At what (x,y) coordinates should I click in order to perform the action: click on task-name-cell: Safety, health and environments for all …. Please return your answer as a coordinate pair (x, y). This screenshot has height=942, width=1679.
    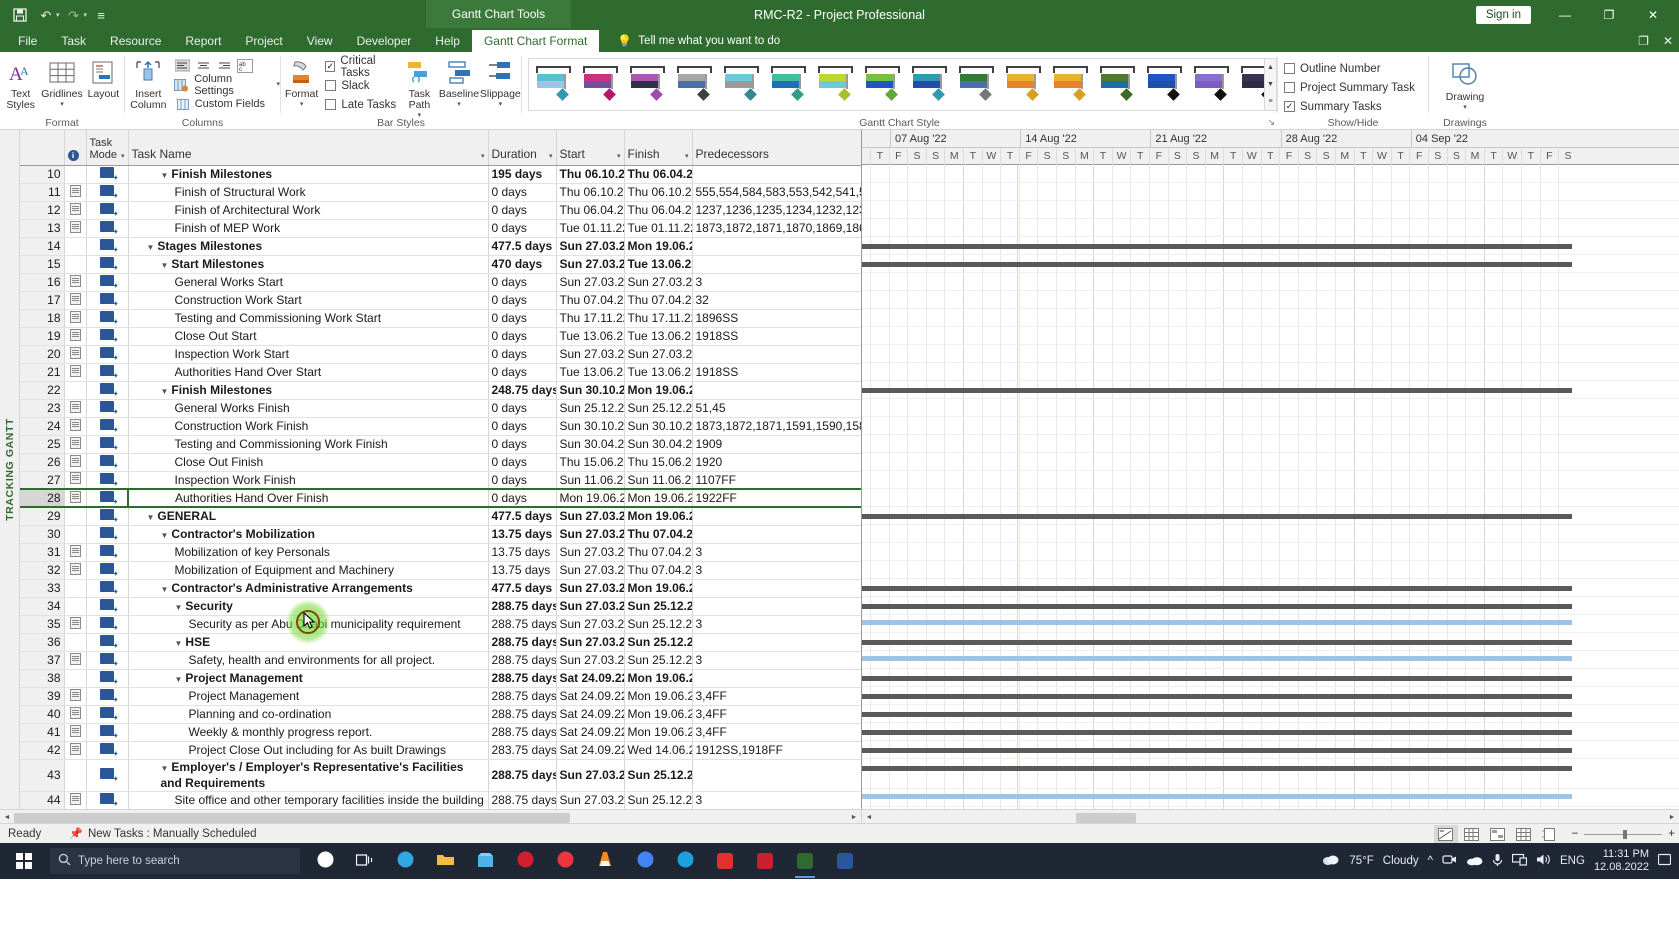
    Looking at the image, I should click on (308, 660).